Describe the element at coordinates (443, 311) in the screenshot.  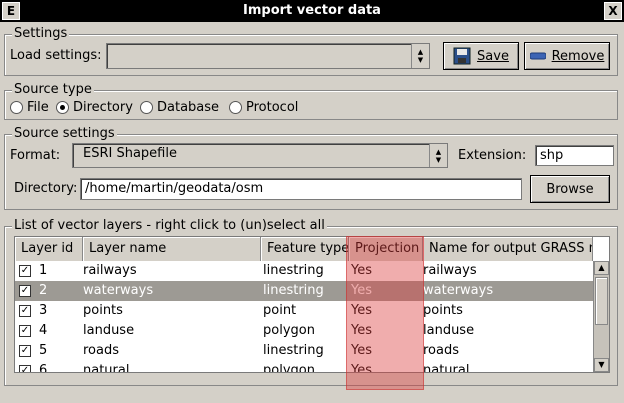
I see `cell-output-name: points` at that location.